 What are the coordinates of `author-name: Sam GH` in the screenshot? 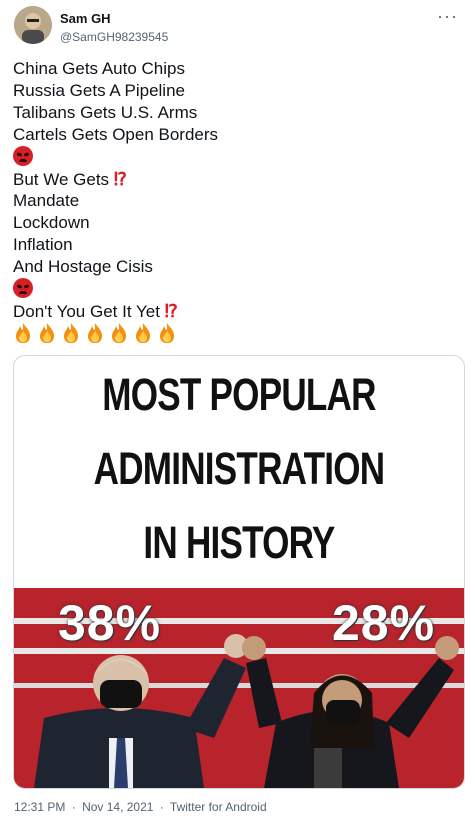 It's located at (85, 18).